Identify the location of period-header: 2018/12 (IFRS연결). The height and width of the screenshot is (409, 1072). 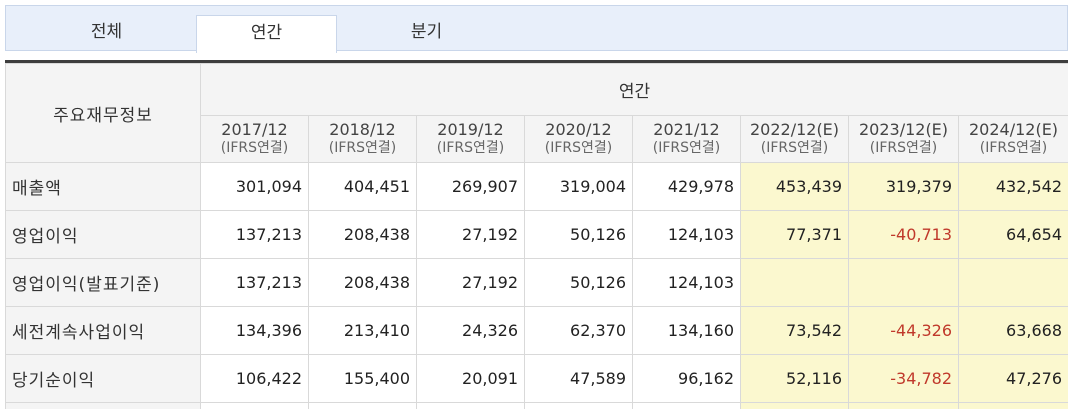
(362, 139).